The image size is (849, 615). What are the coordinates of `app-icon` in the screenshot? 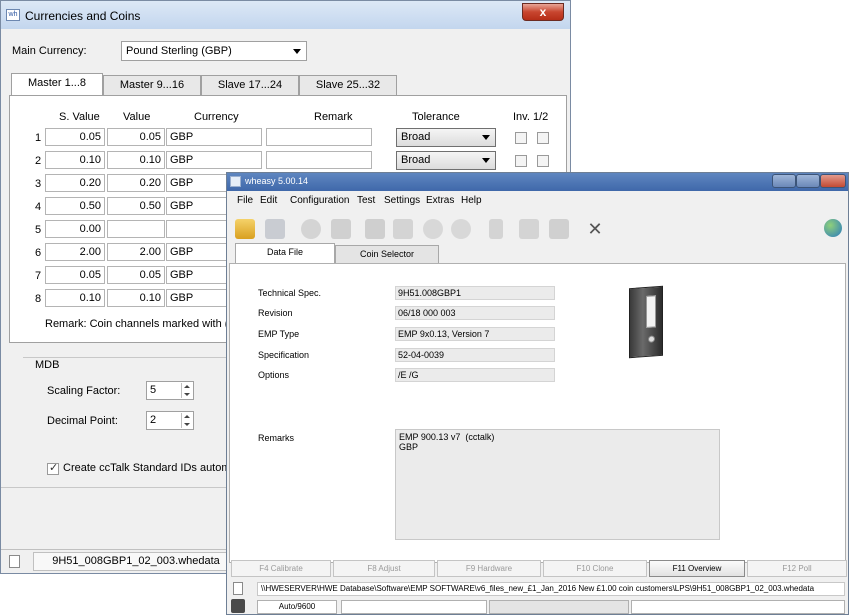 It's located at (235, 181).